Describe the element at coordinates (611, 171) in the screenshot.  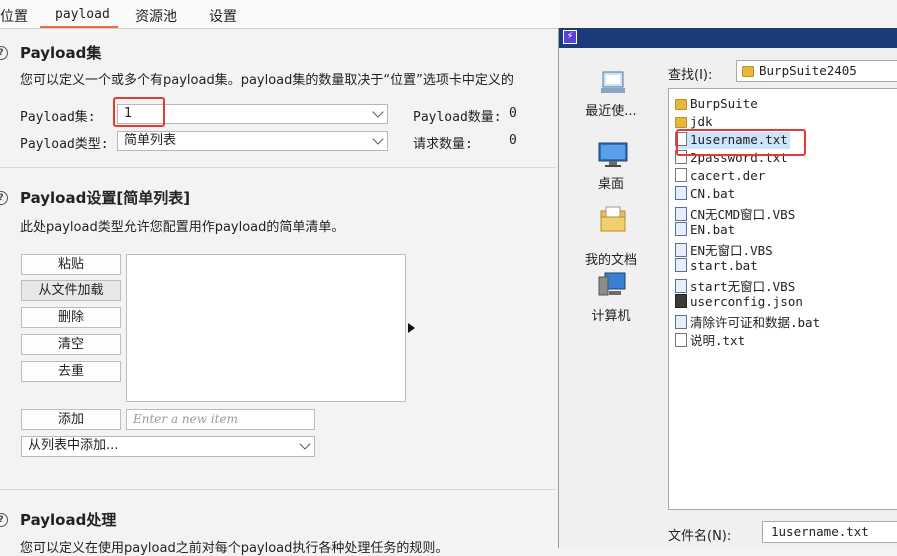
I see `place-desktop: 桌面` at that location.